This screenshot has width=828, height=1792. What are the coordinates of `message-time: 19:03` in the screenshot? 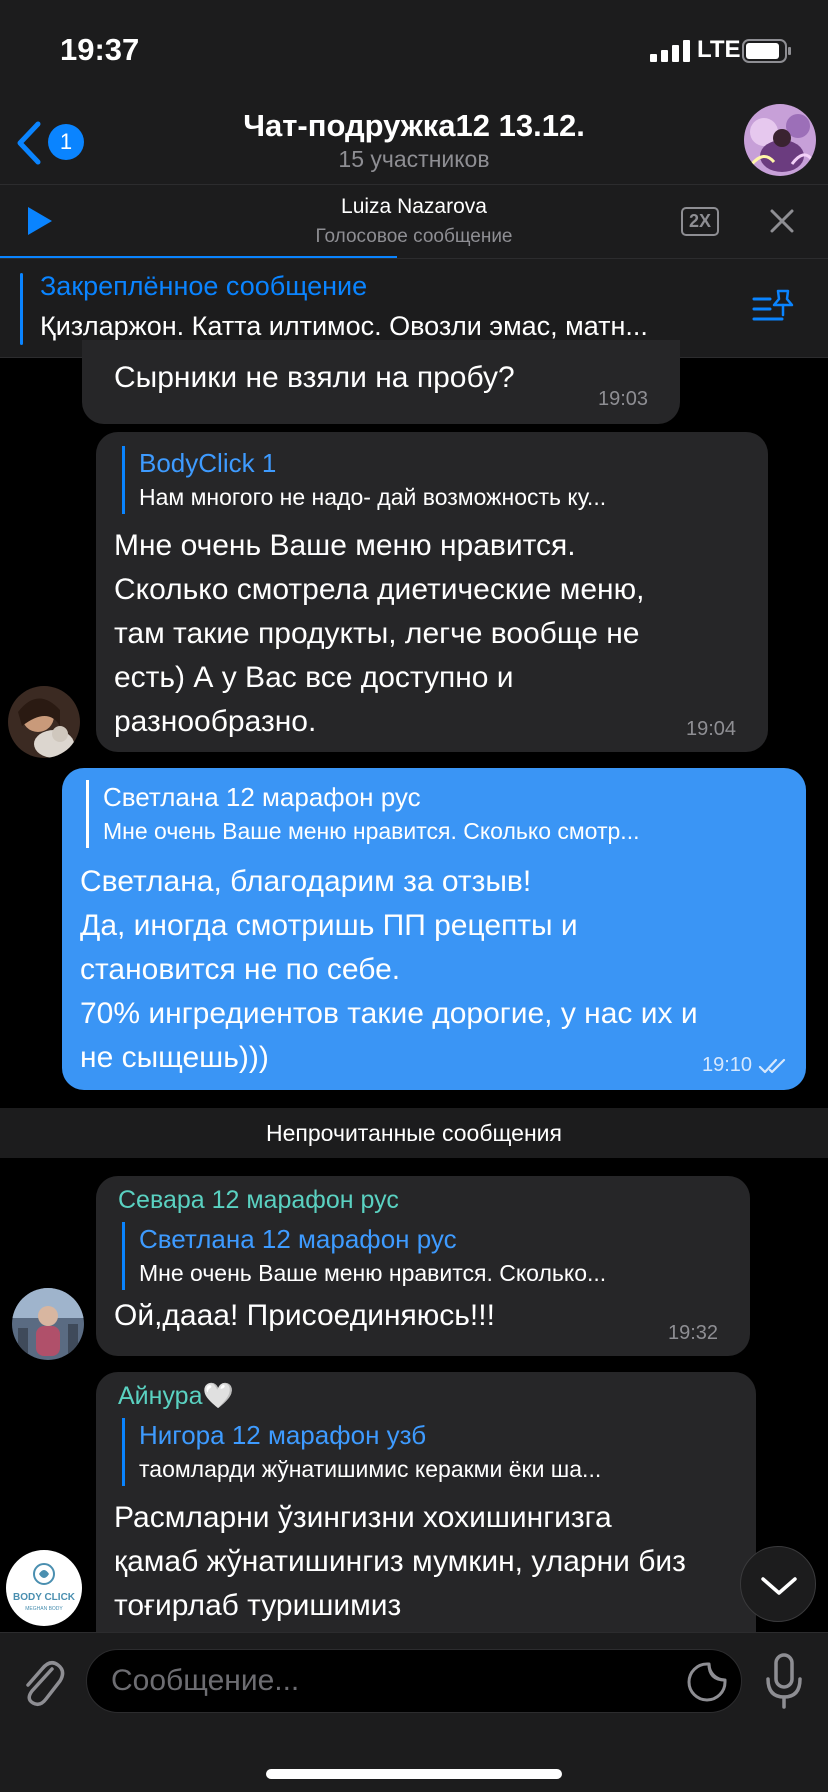 It's located at (623, 399).